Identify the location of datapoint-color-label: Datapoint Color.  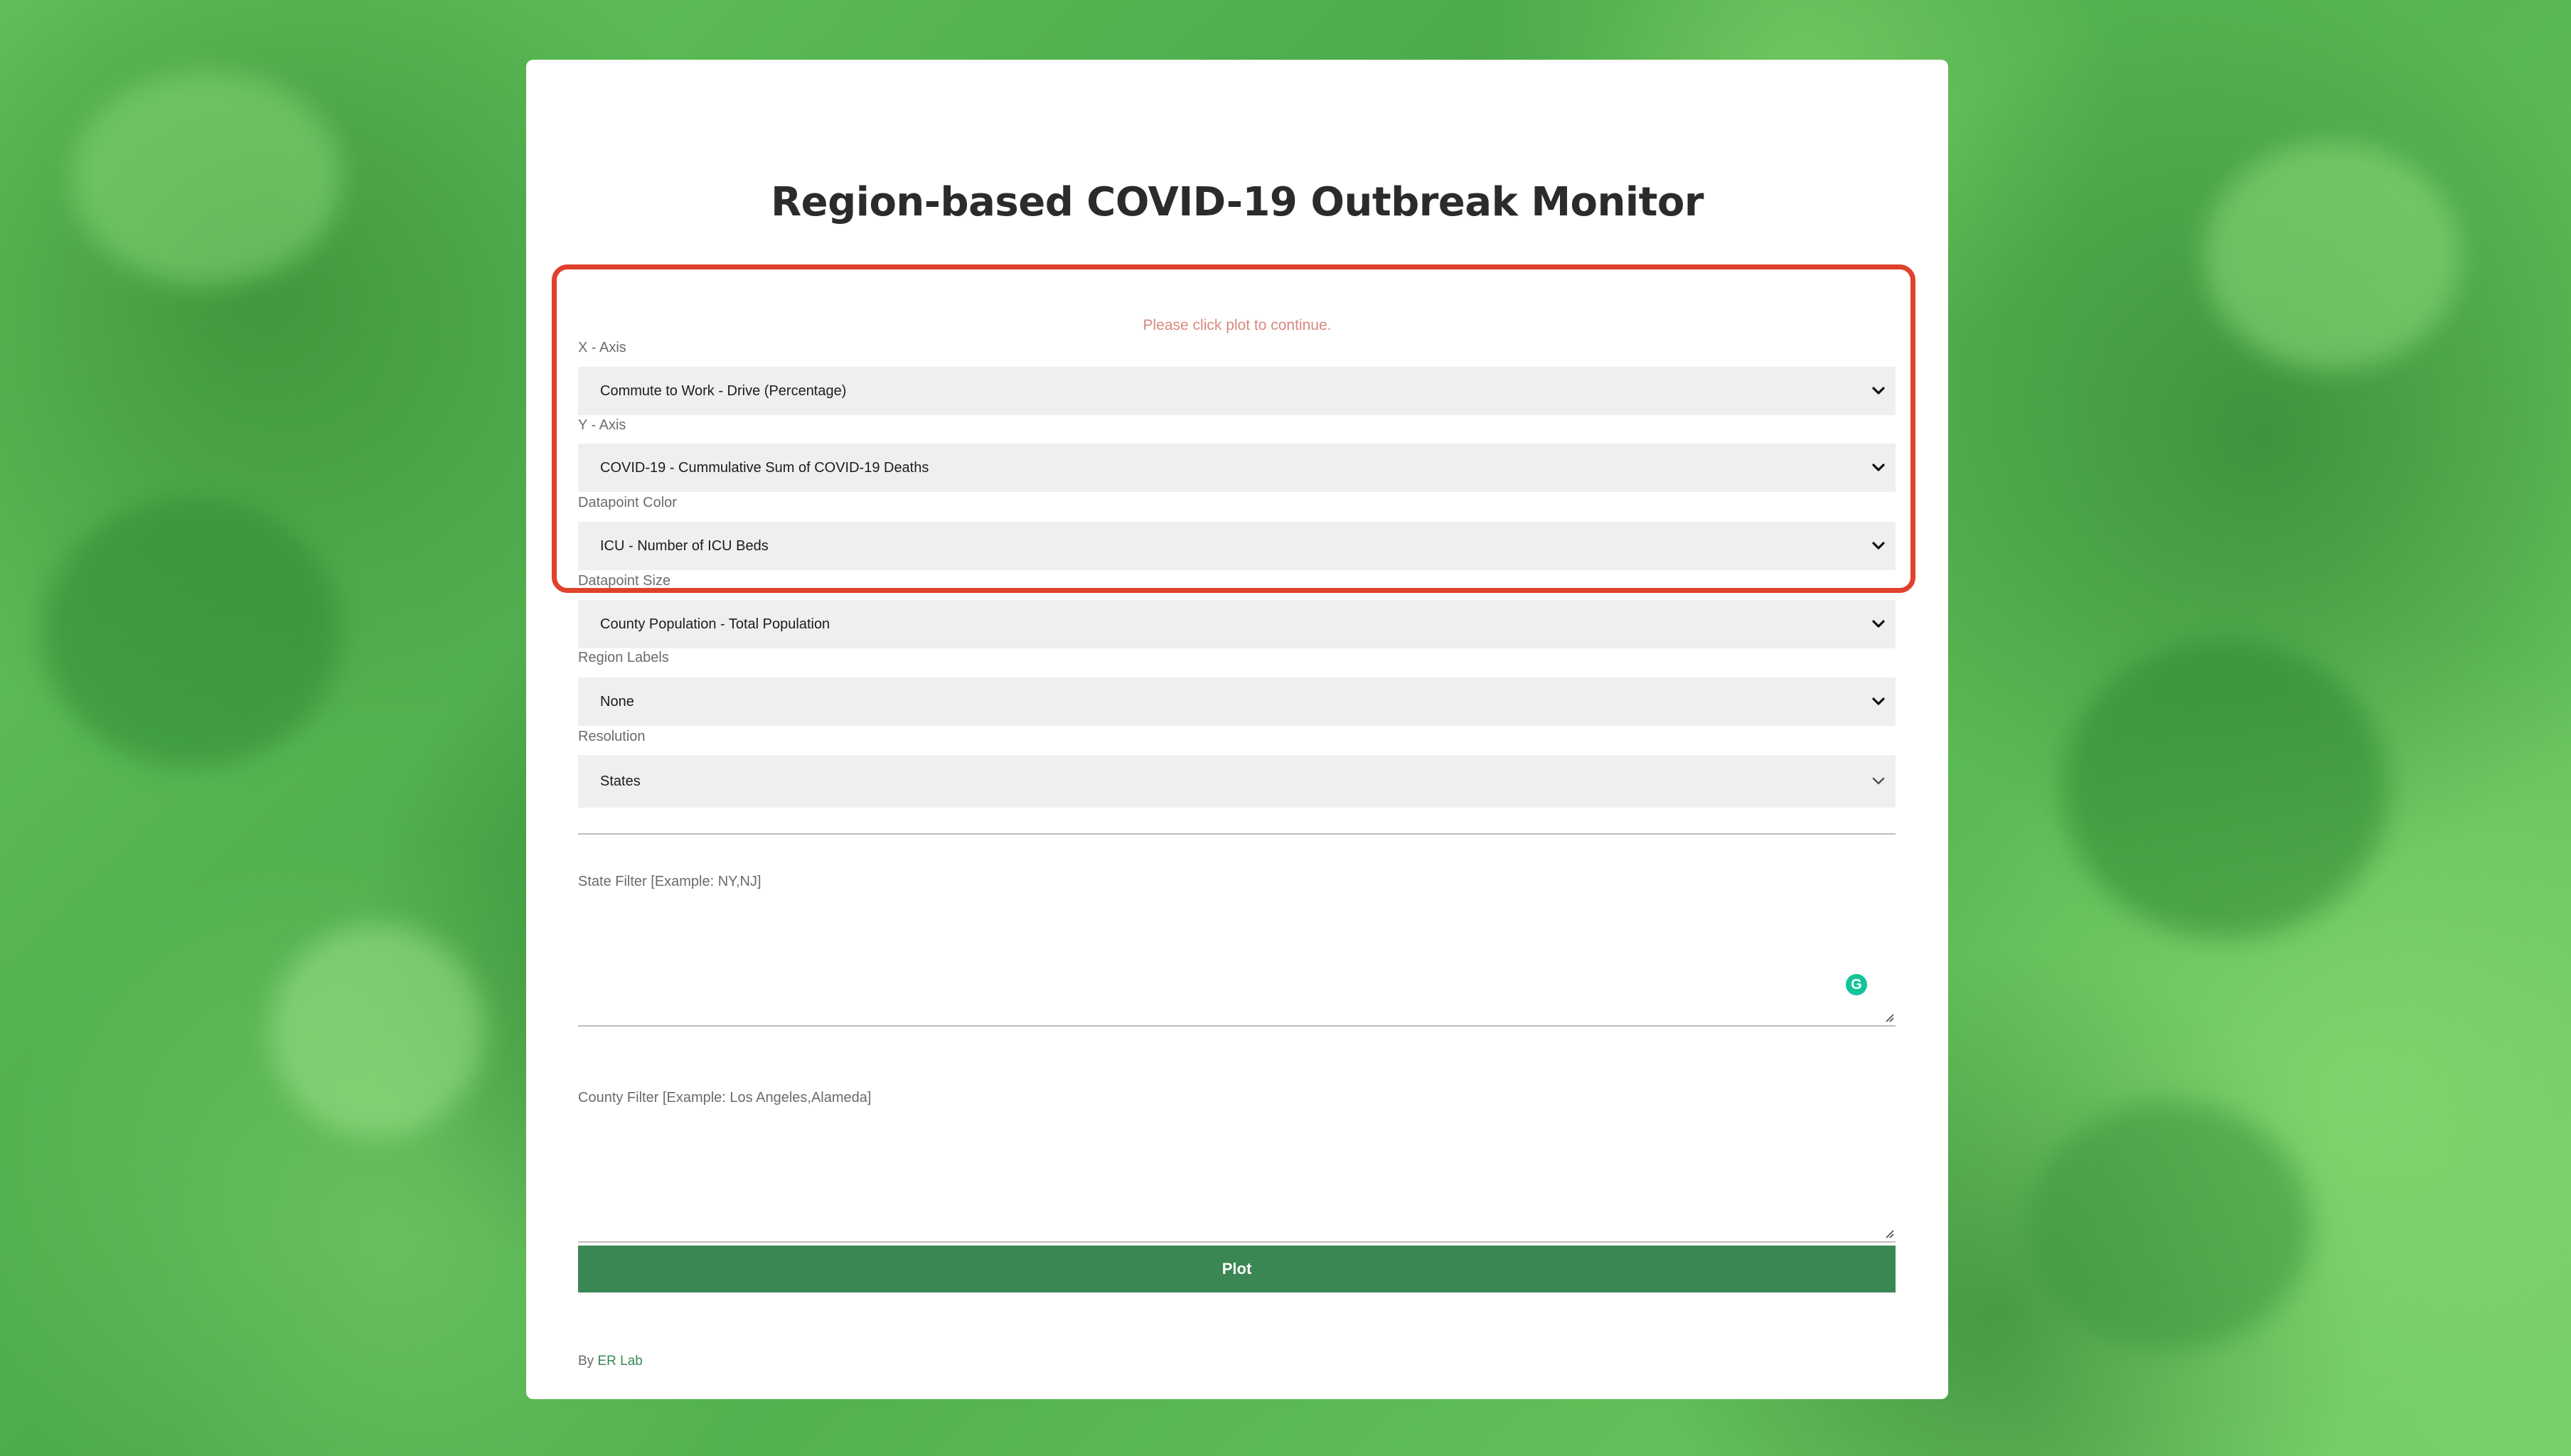
(628, 503).